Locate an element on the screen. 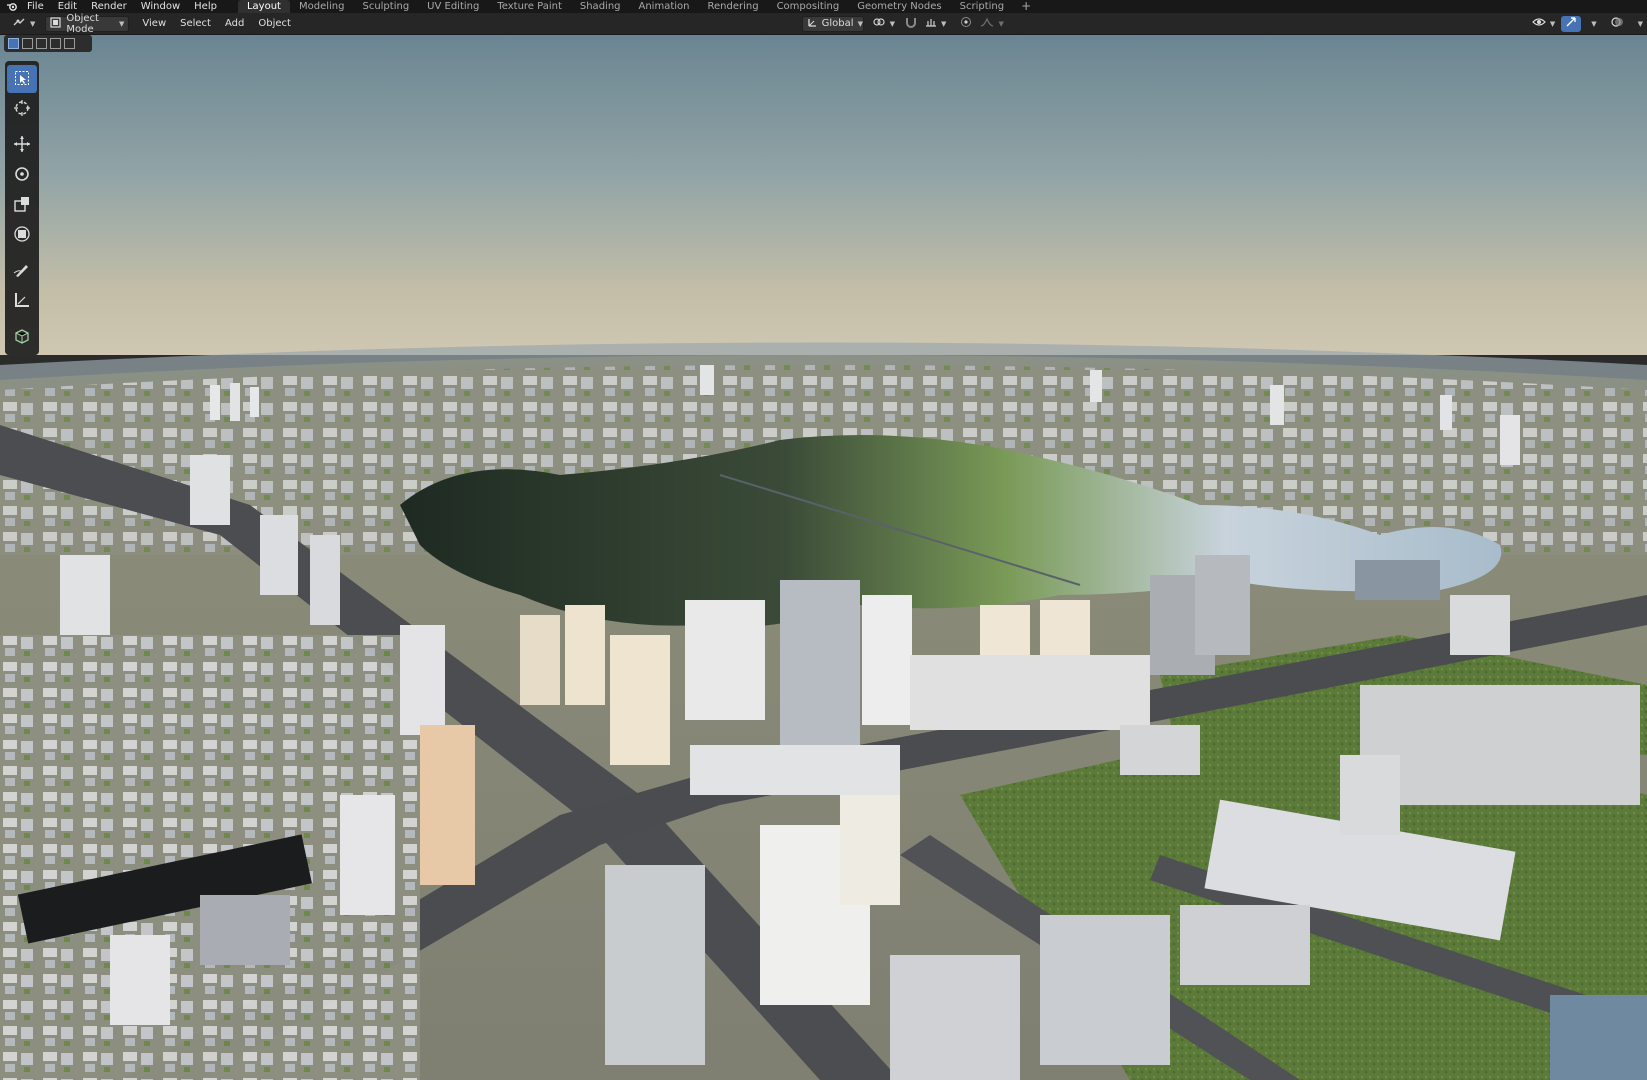  move-arrows-icon is located at coordinates (22, 145).